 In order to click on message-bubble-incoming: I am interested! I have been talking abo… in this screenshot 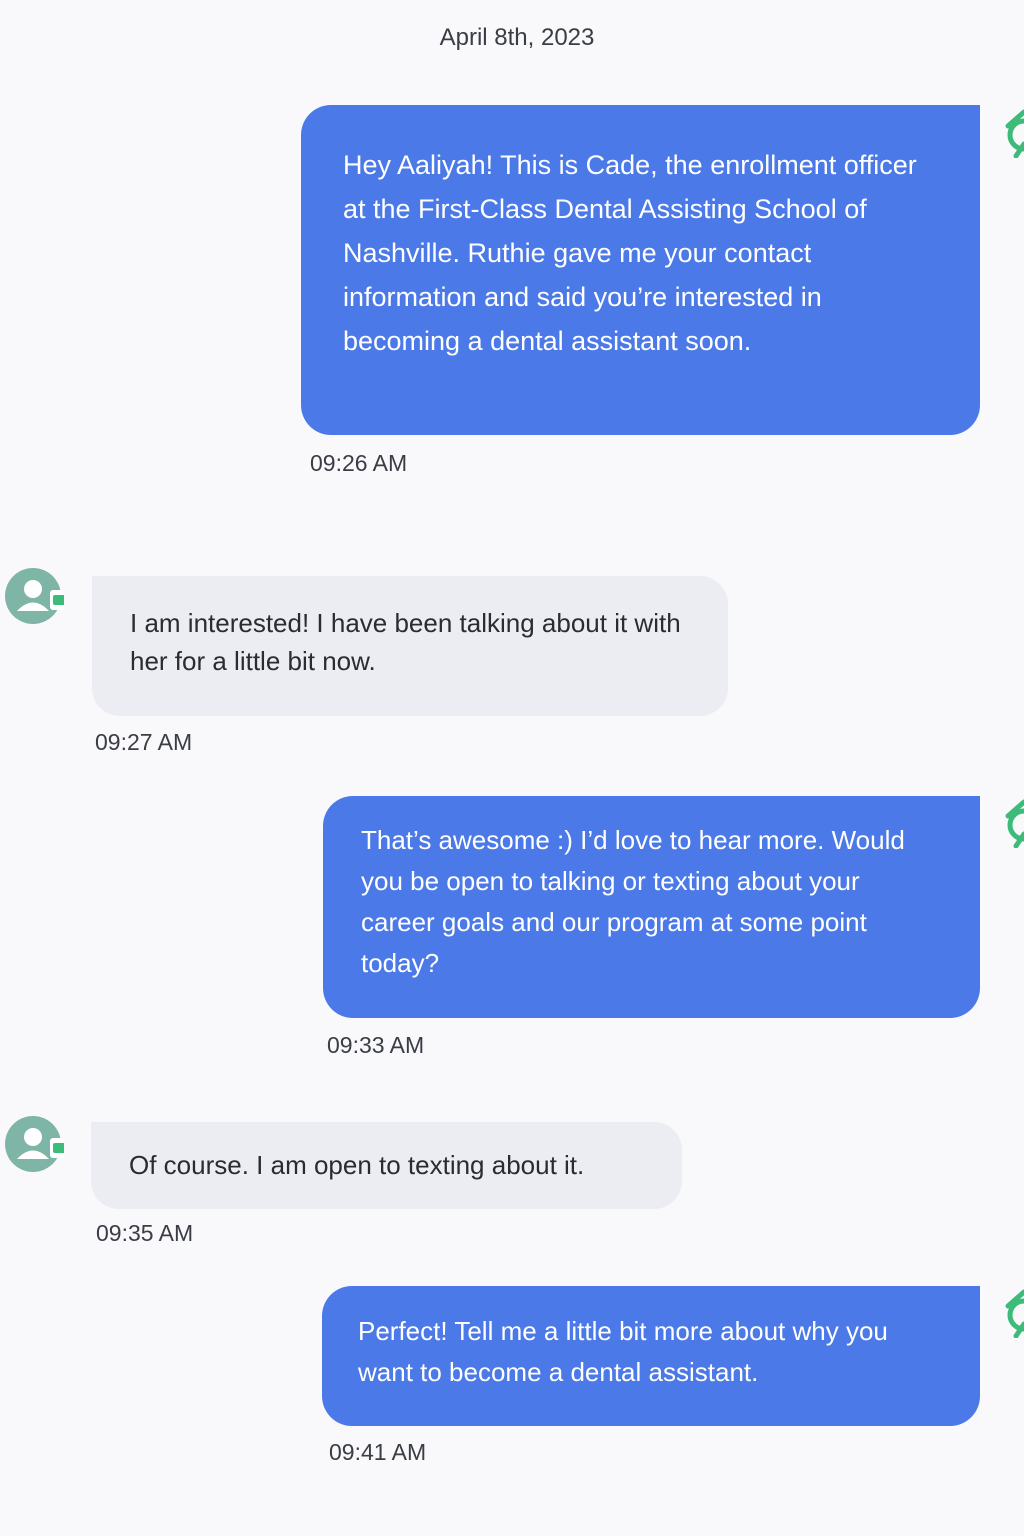, I will do `click(410, 646)`.